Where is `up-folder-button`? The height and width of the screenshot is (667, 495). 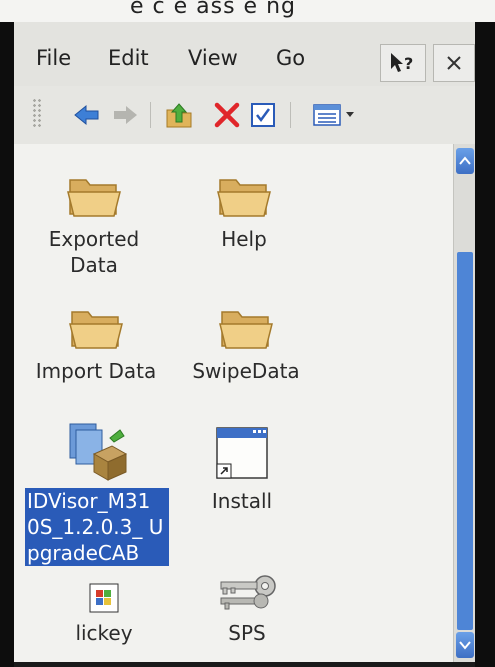 up-folder-button is located at coordinates (179, 115).